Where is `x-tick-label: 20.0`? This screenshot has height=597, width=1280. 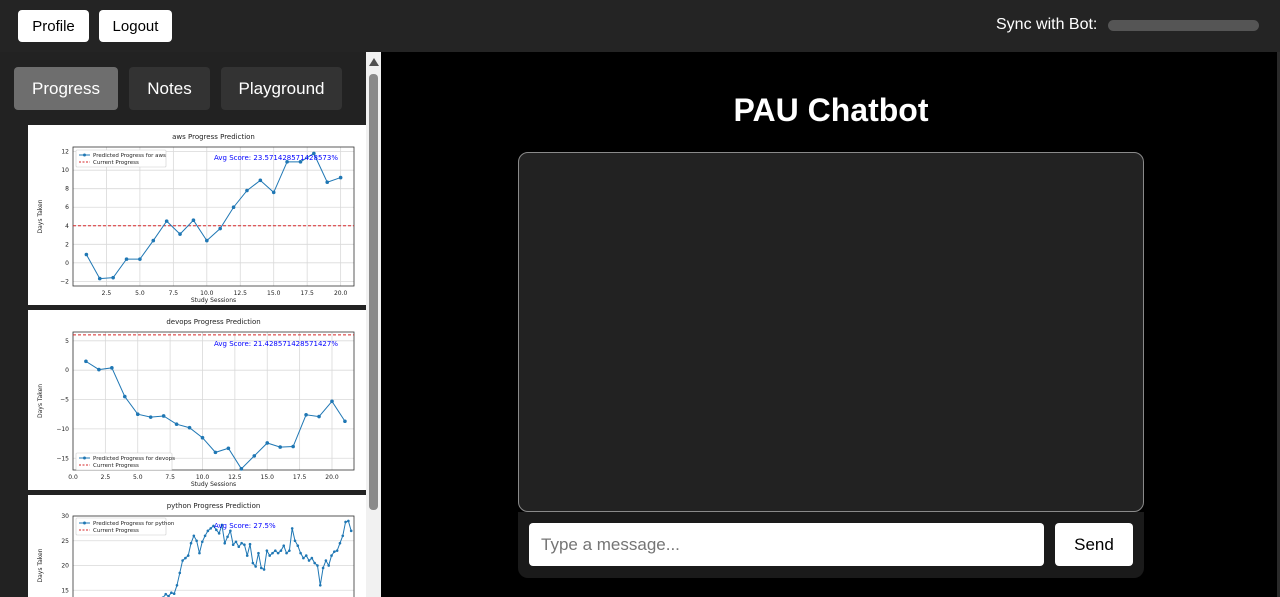 x-tick-label: 20.0 is located at coordinates (332, 477).